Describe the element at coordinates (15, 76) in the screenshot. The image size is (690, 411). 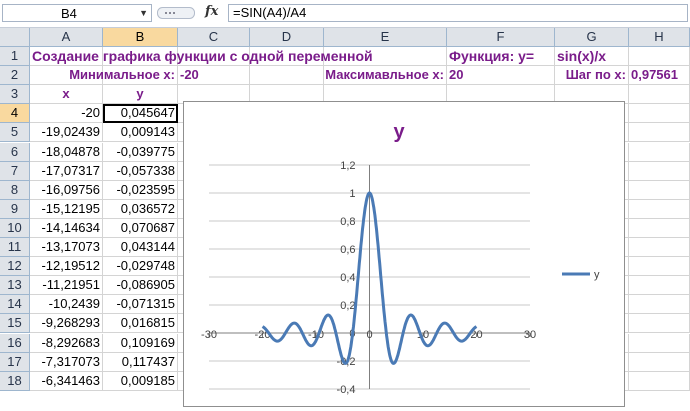
I see `row-header-2: 2` at that location.